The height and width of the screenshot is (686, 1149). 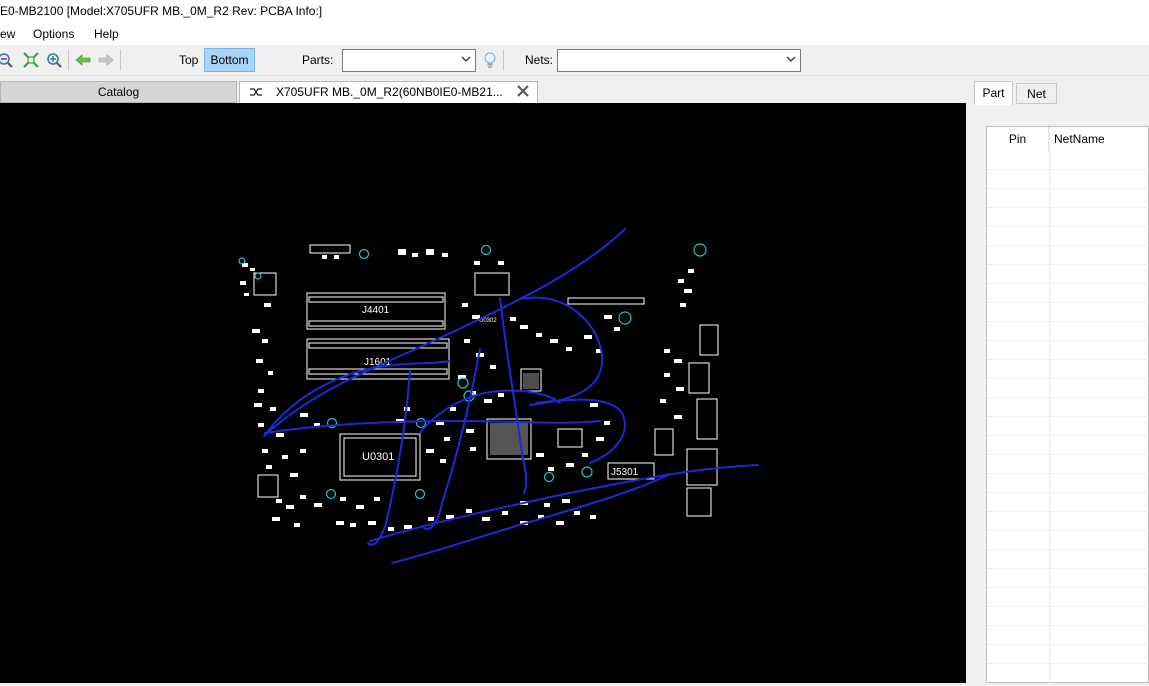 I want to click on properties-panel: Part Net Pin NetName, so click(x=1057, y=380).